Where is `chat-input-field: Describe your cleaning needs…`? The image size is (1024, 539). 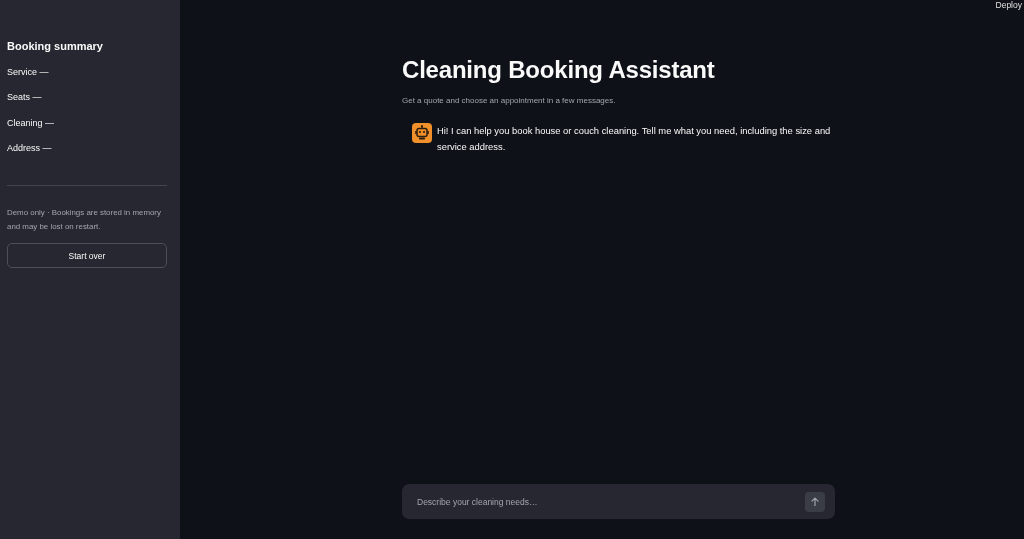
chat-input-field: Describe your cleaning needs… is located at coordinates (618, 501).